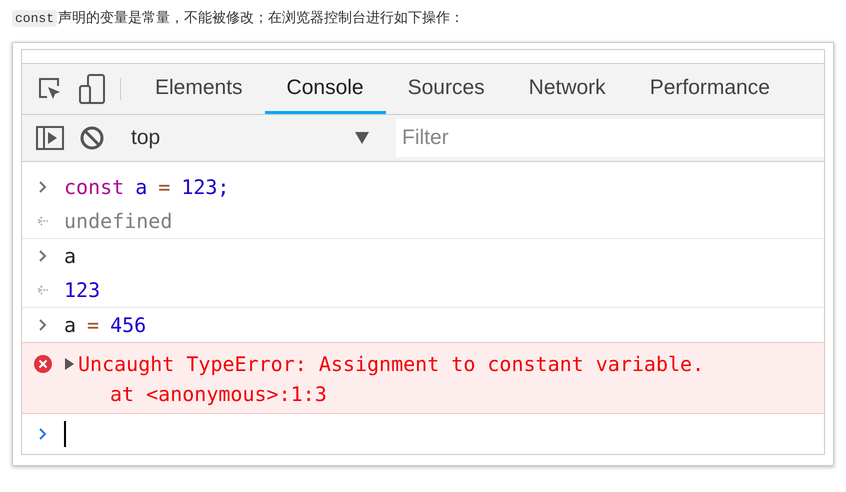 The image size is (846, 492). What do you see at coordinates (50, 138) in the screenshot?
I see `sidebar-toggle-icon` at bounding box center [50, 138].